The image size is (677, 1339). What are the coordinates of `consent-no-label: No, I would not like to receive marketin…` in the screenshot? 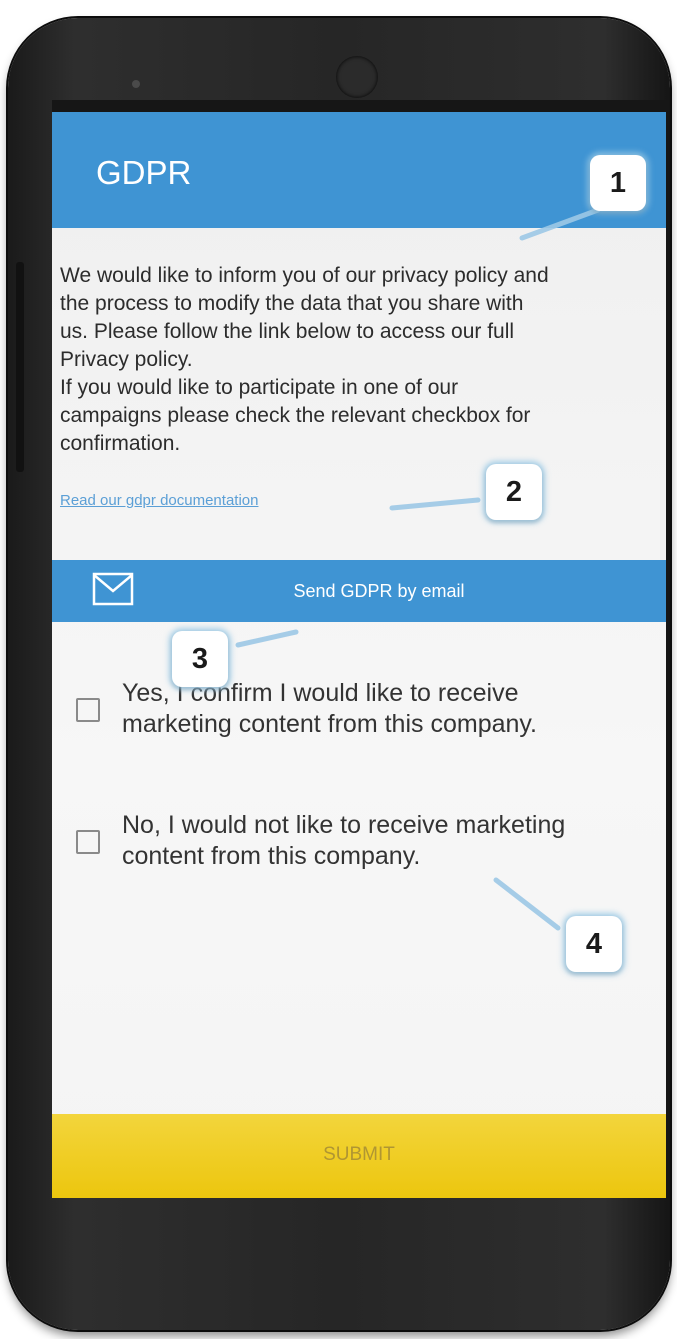 It's located at (343, 841).